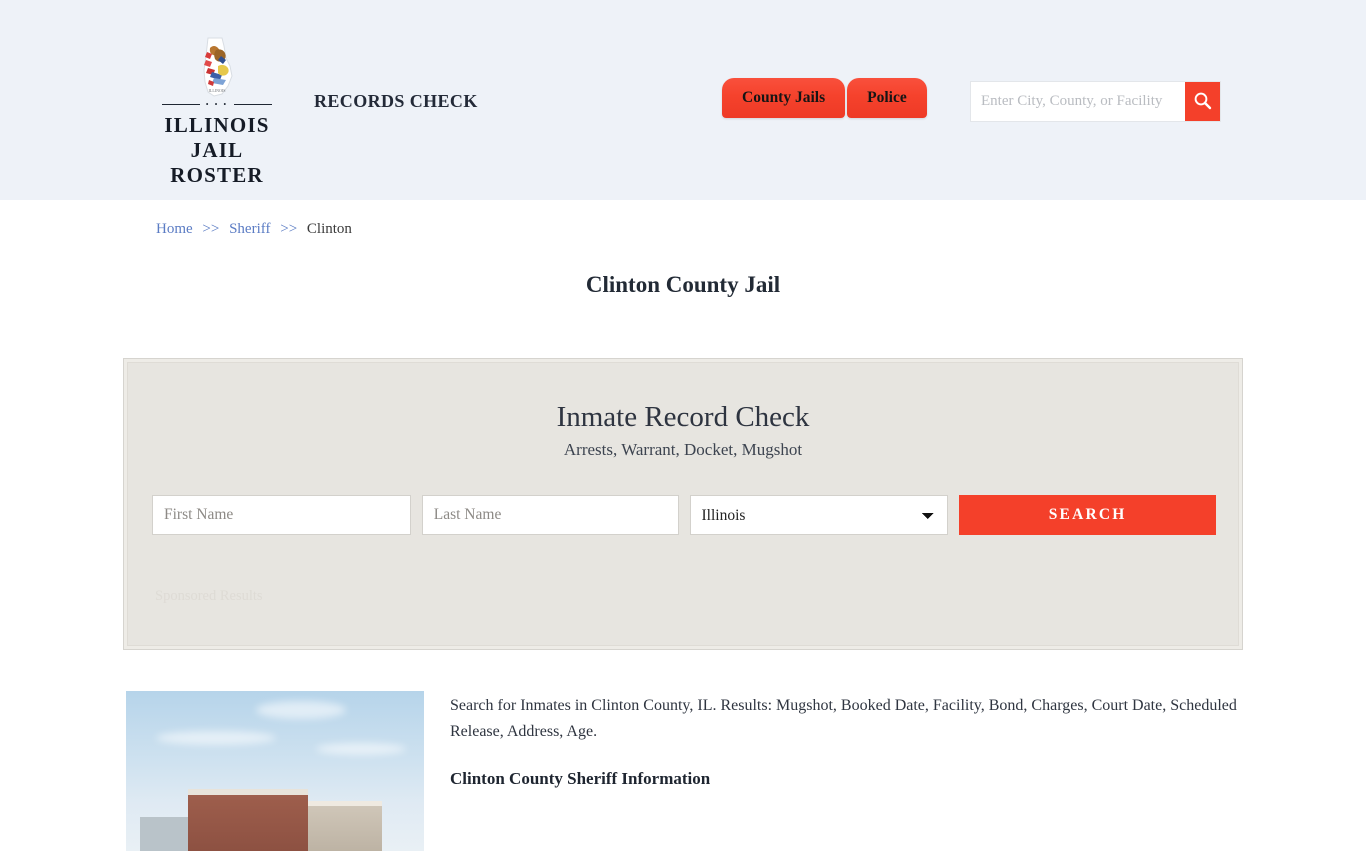  What do you see at coordinates (217, 111) in the screenshot?
I see `site-logo: ILLINOIS • • • ILLINOIS JAIL ROSTER` at bounding box center [217, 111].